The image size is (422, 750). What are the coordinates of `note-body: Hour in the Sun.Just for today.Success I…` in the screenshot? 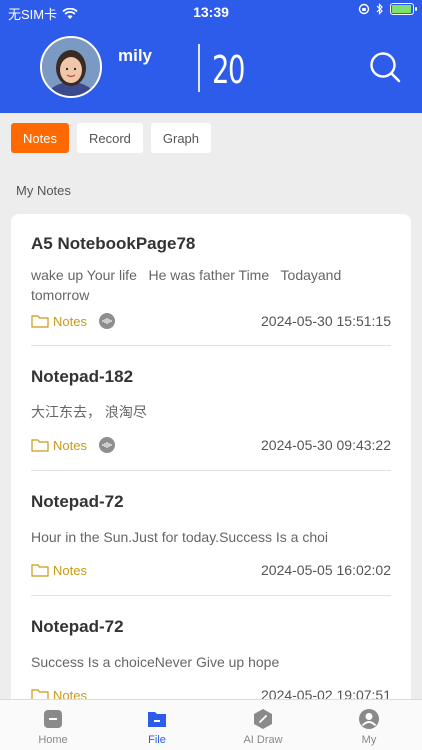 It's located at (180, 537).